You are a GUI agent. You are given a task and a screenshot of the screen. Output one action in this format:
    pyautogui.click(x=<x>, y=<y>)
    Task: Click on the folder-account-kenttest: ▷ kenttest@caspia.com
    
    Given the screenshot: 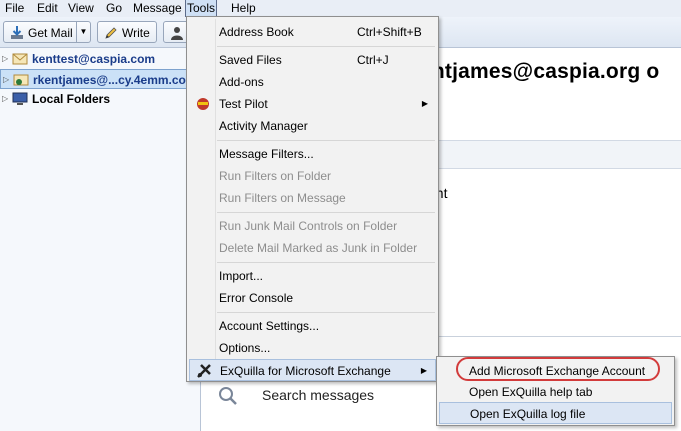 What is the action you would take?
    pyautogui.click(x=99, y=59)
    